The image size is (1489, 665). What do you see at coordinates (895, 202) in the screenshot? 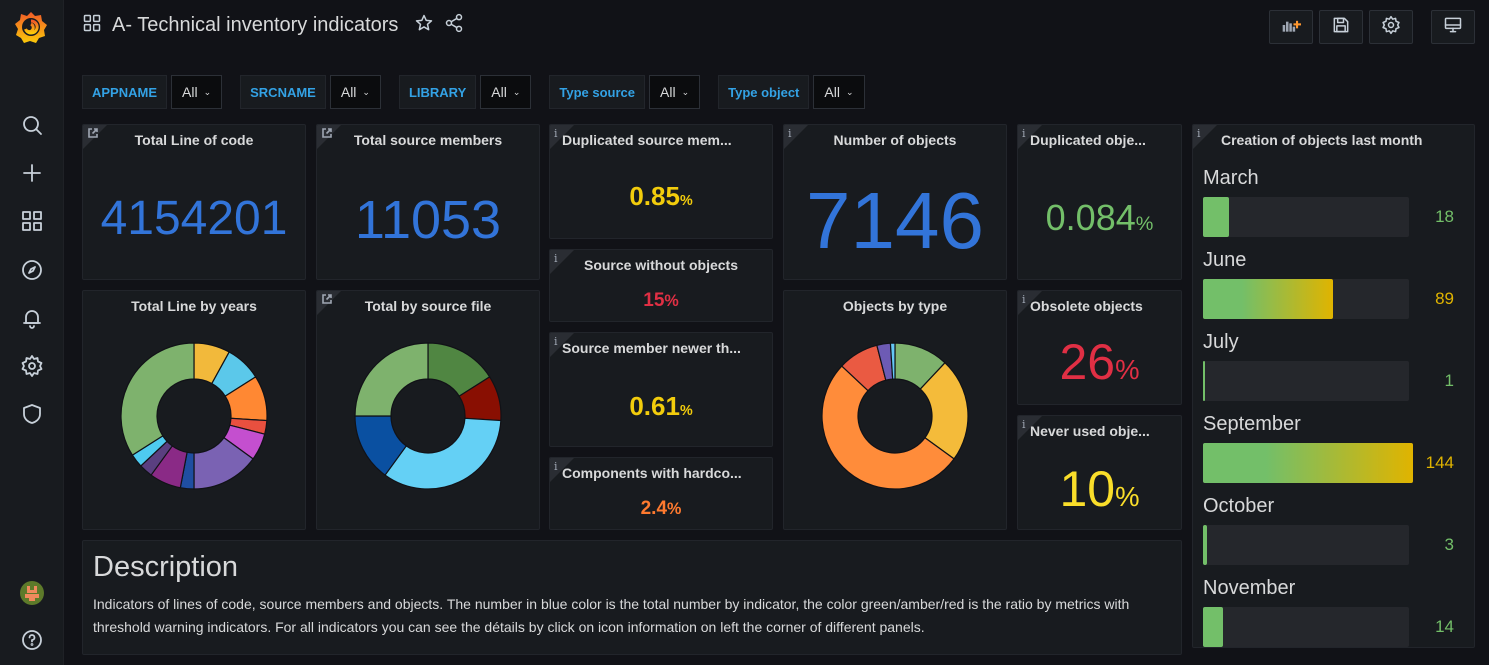
I see `panel-number-of-objects: i Number of objects 7146` at bounding box center [895, 202].